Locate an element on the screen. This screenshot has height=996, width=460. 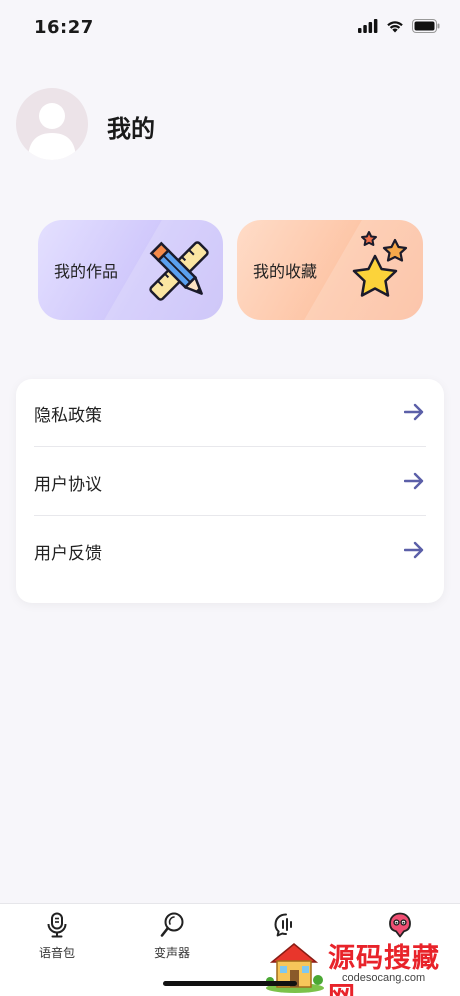
my-favorites-label: 我的收藏 is located at coordinates (285, 271).